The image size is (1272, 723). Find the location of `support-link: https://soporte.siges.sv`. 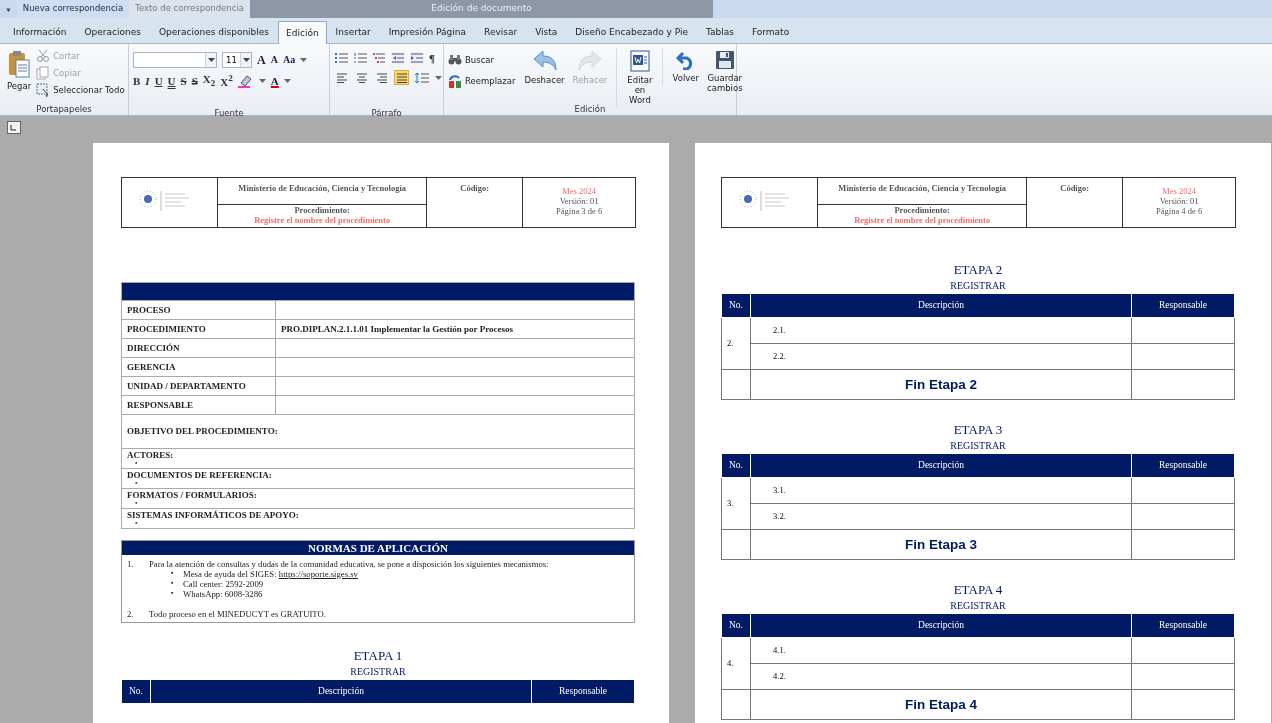

support-link: https://soporte.siges.sv is located at coordinates (318, 573).